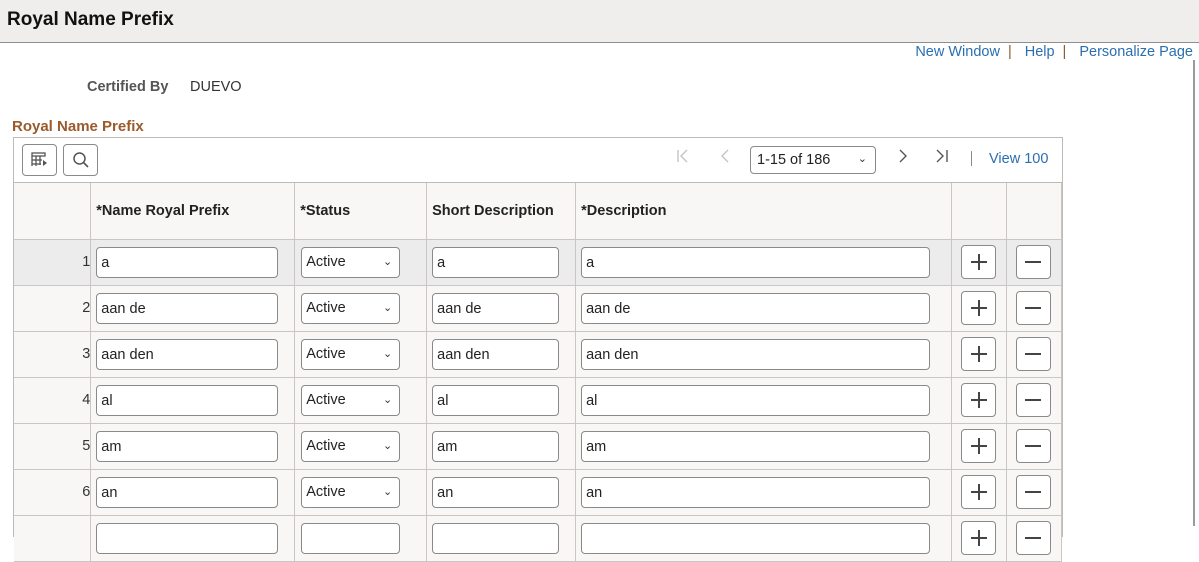 The image size is (1199, 562). I want to click on grid-toolbar: 1-15 of 186 ⌄ View 100, so click(538, 160).